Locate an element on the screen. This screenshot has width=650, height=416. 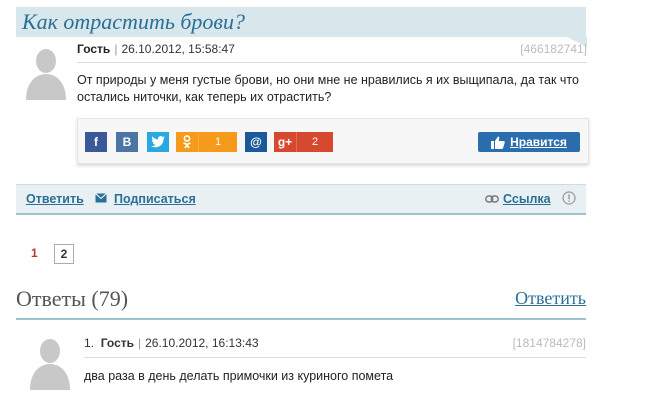
question-title: Как отрастить брови? is located at coordinates (133, 21).